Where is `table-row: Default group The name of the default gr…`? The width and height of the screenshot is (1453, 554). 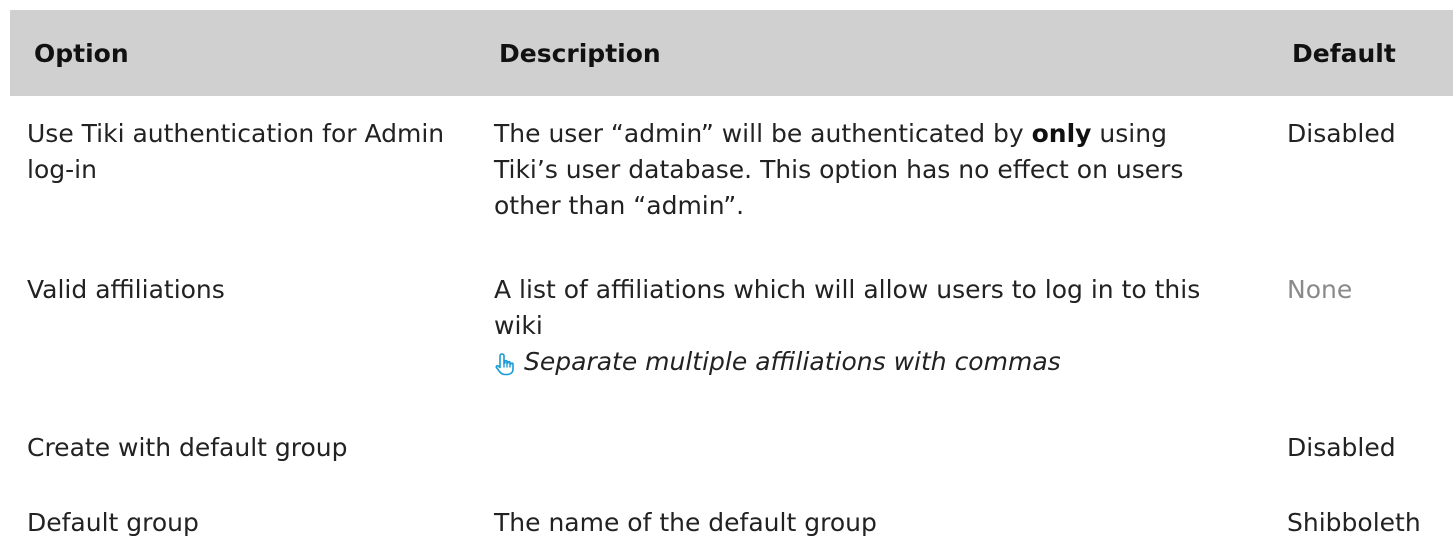
table-row: Default group The name of the default gr… is located at coordinates (731, 525).